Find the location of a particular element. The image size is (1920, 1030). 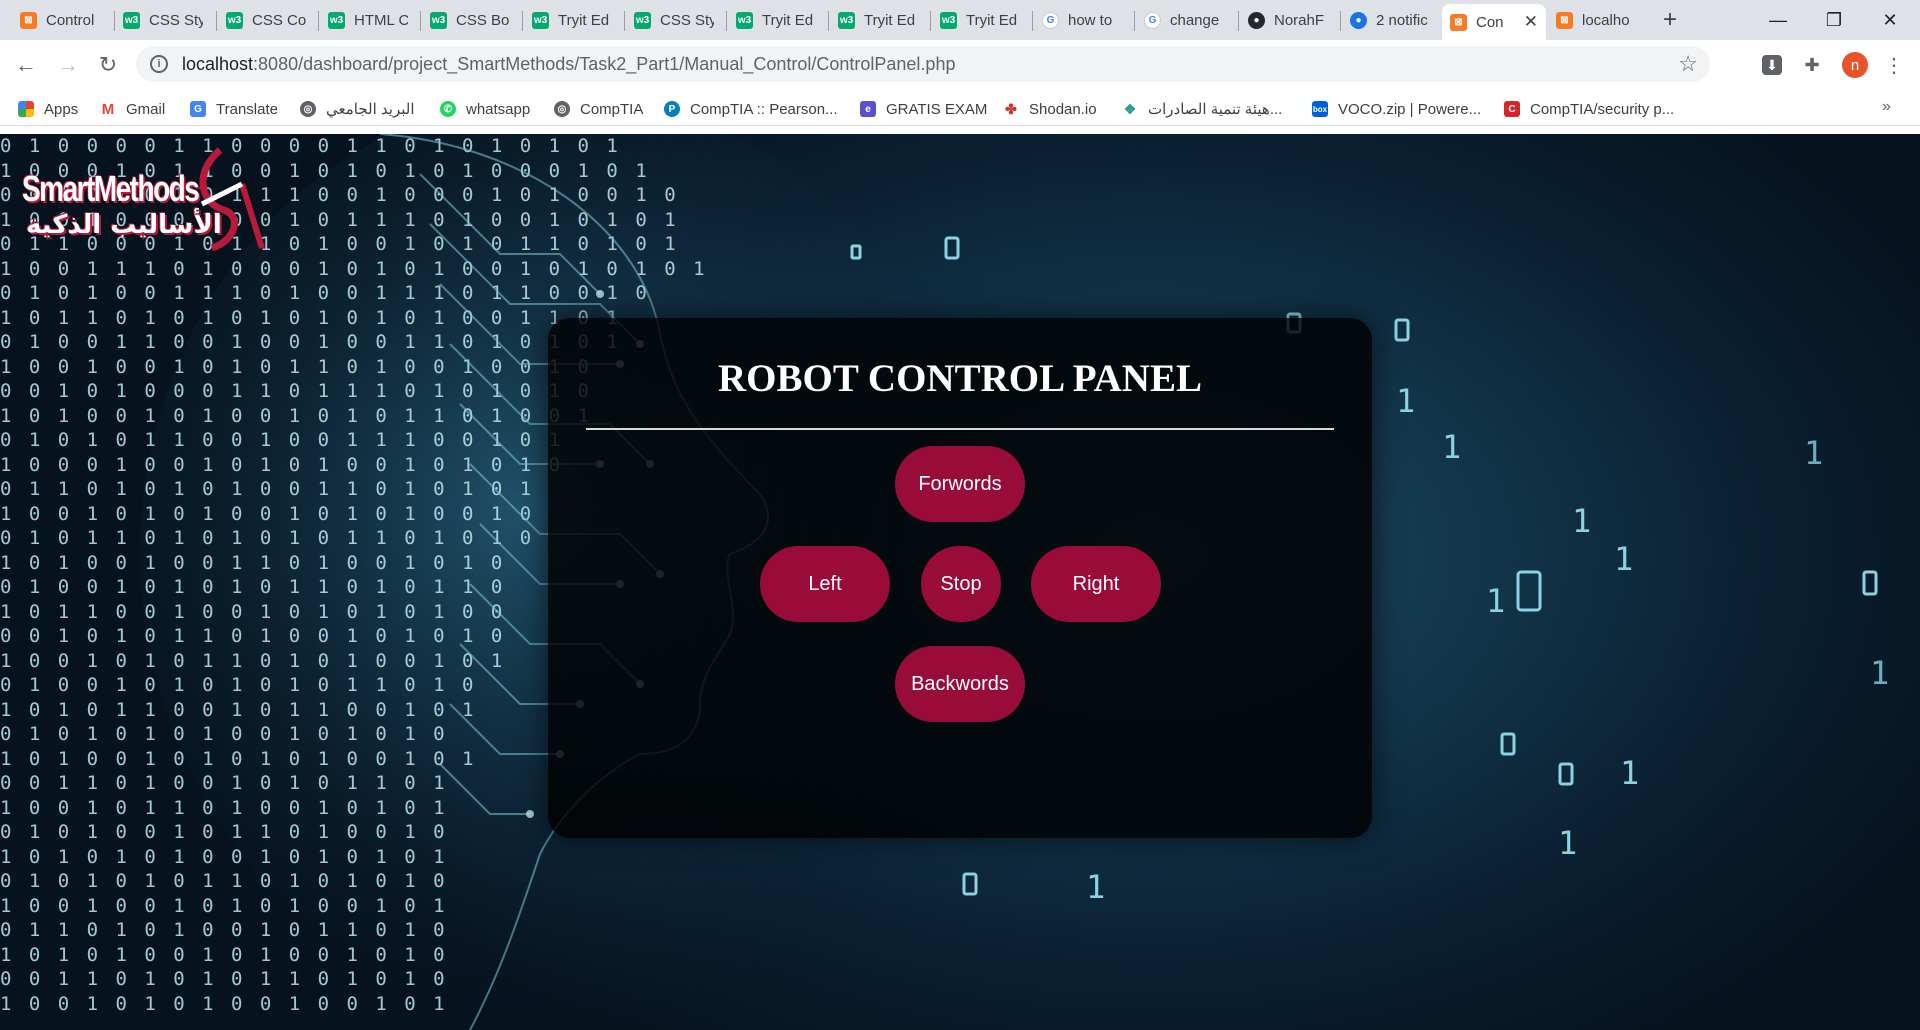

browser-tab: ● 2 notific is located at coordinates (1392, 20).